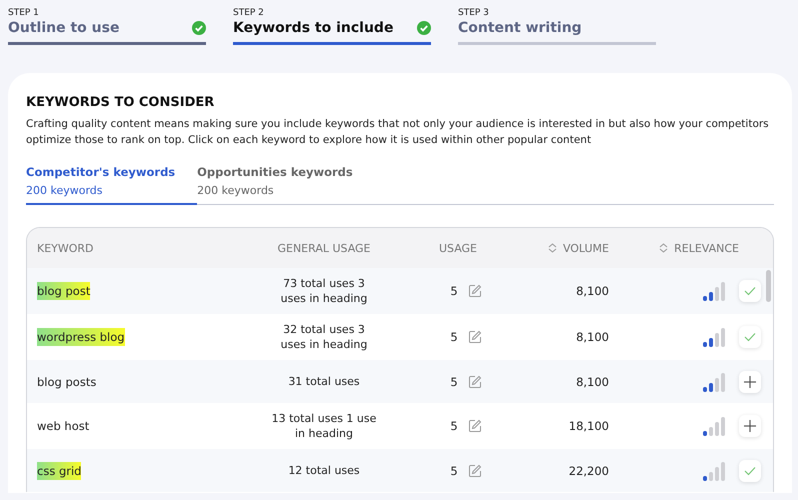 The height and width of the screenshot is (500, 798). Describe the element at coordinates (520, 28) in the screenshot. I see `step-title: Content writing` at that location.